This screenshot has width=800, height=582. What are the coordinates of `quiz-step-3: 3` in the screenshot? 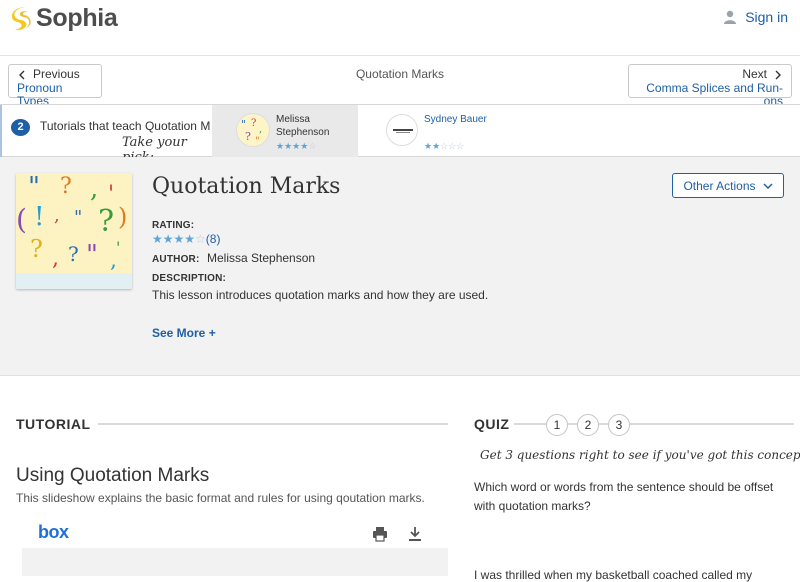 It's located at (619, 425).